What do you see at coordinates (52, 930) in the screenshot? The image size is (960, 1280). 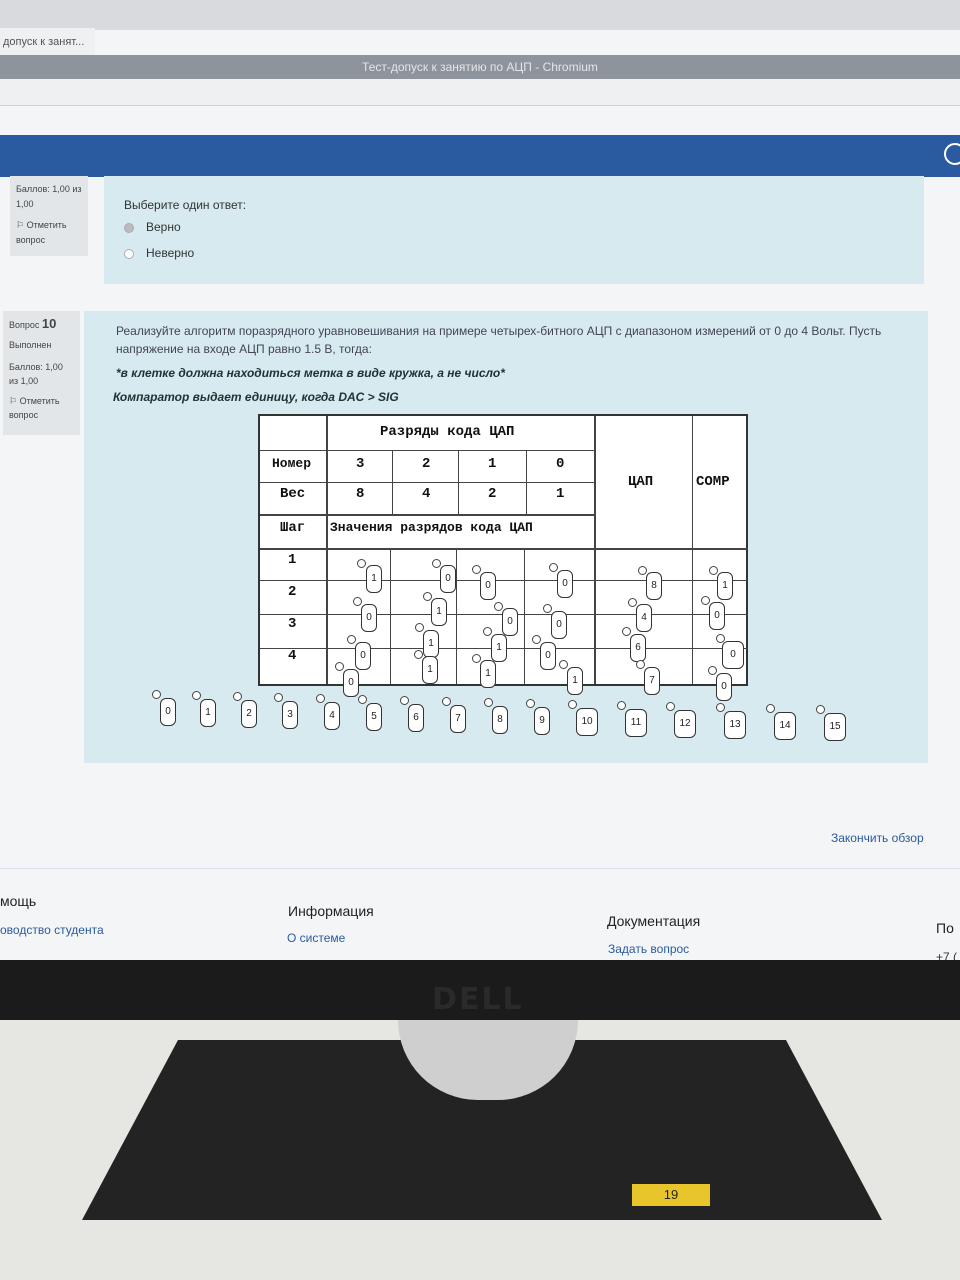 I see `footer-help-link: оводство студента` at bounding box center [52, 930].